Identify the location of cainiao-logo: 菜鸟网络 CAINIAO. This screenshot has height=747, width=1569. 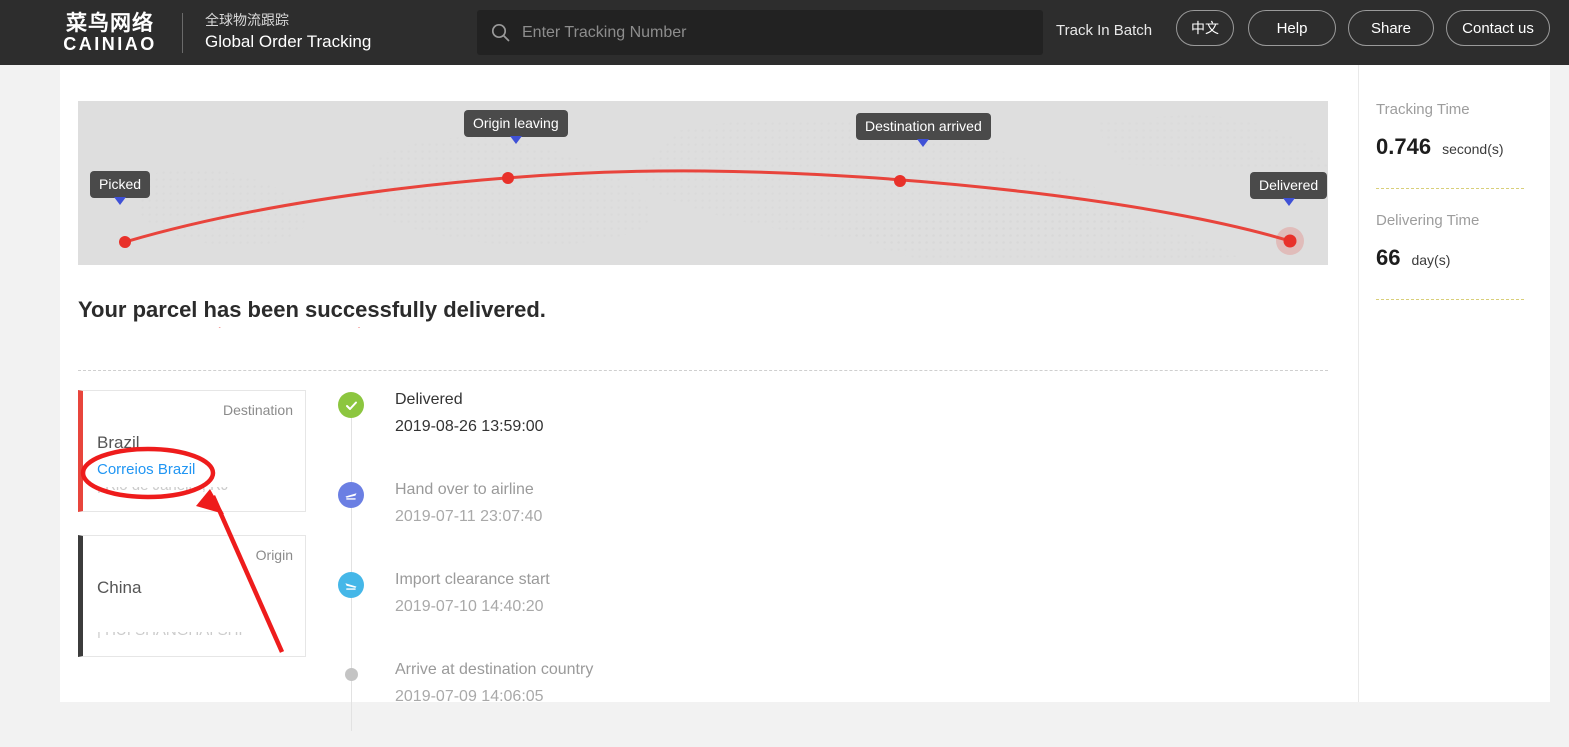
(110, 33).